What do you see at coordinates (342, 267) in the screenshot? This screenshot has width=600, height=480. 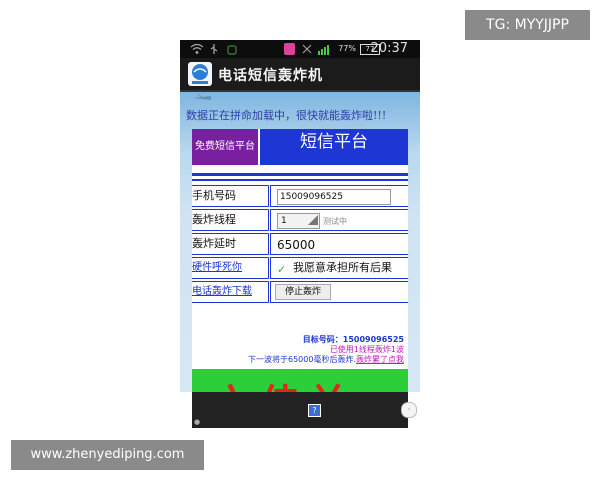 I see `agree-label: 我愿意承担所有后果` at bounding box center [342, 267].